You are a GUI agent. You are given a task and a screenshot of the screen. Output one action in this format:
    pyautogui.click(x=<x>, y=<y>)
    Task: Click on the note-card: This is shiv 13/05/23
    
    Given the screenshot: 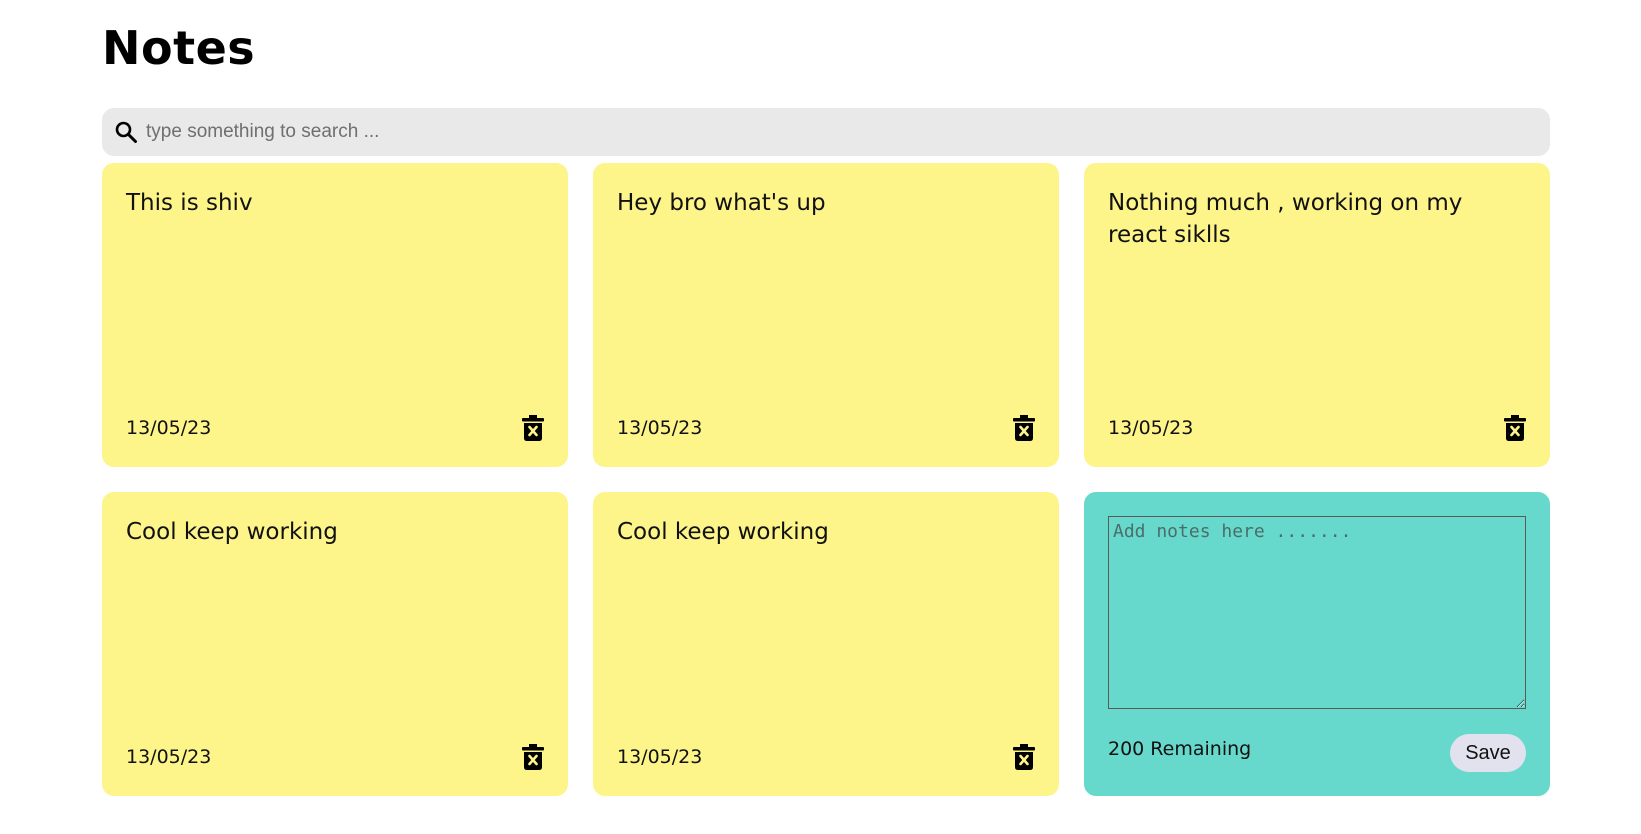 What is the action you would take?
    pyautogui.click(x=335, y=315)
    